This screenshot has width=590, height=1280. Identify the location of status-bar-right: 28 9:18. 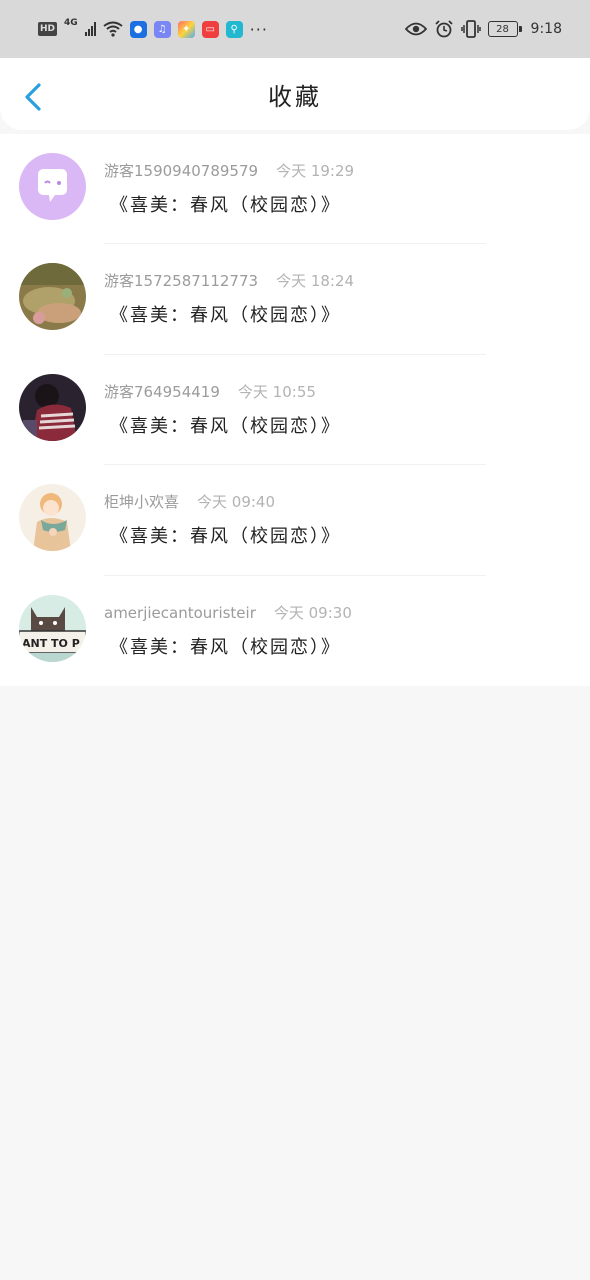
(483, 29).